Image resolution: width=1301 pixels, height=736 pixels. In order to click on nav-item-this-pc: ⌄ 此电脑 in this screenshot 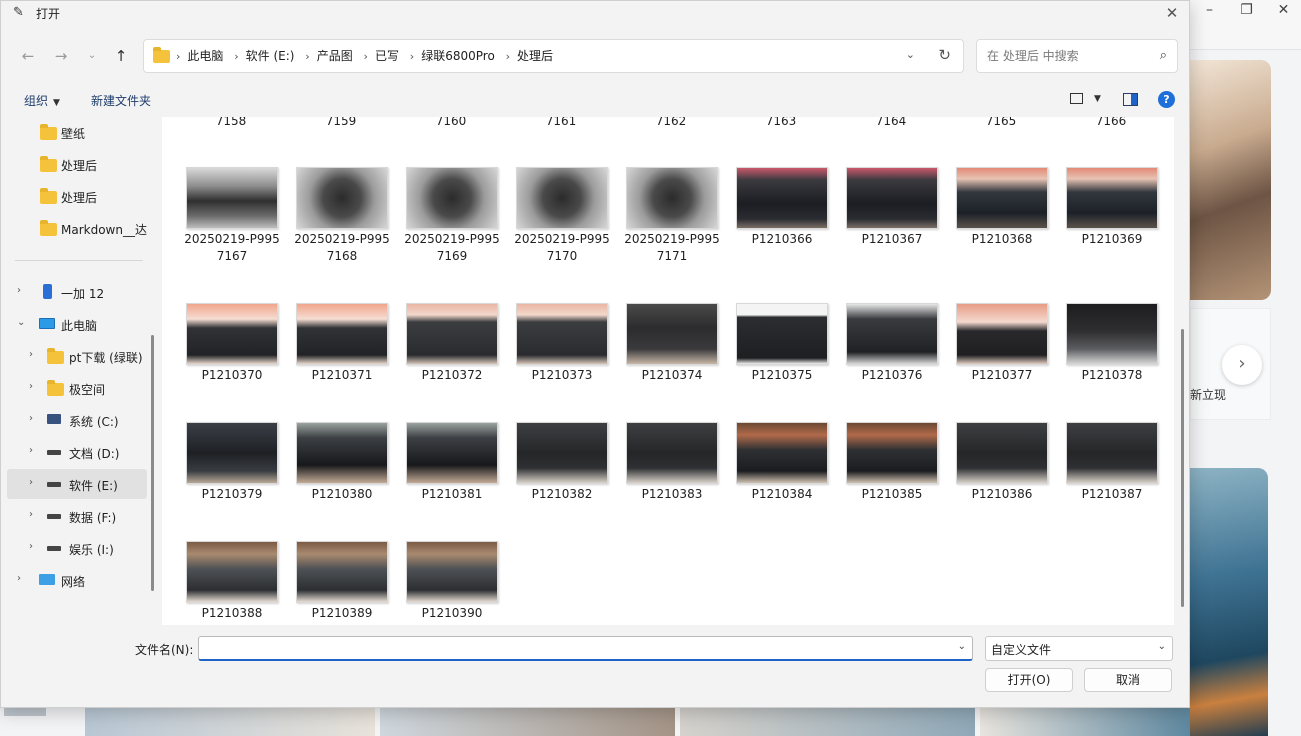, I will do `click(77, 324)`.